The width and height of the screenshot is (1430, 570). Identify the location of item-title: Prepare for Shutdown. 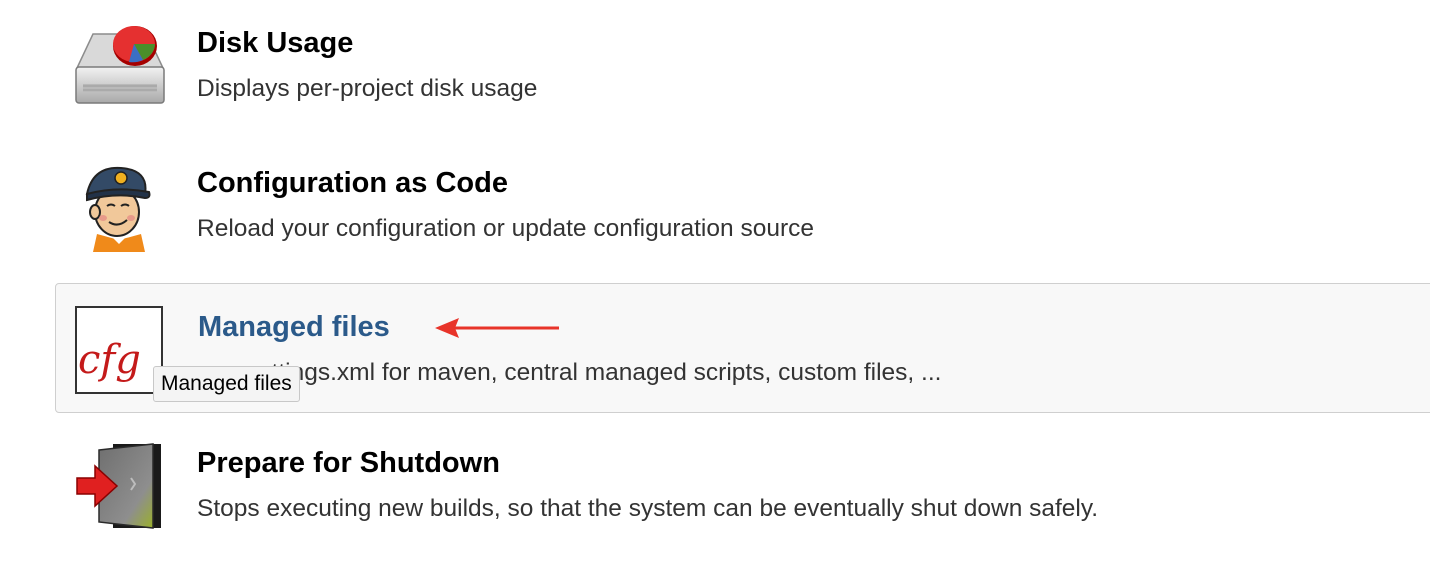
(348, 463).